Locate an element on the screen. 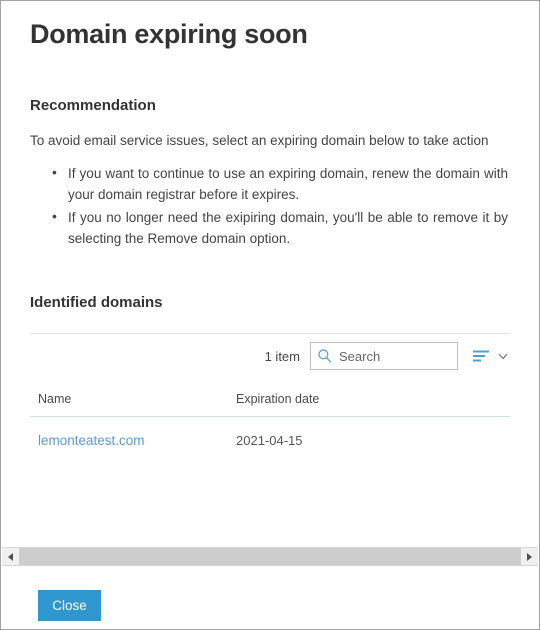 This screenshot has height=630, width=540. domains-toolbar: 1 item is located at coordinates (270, 356).